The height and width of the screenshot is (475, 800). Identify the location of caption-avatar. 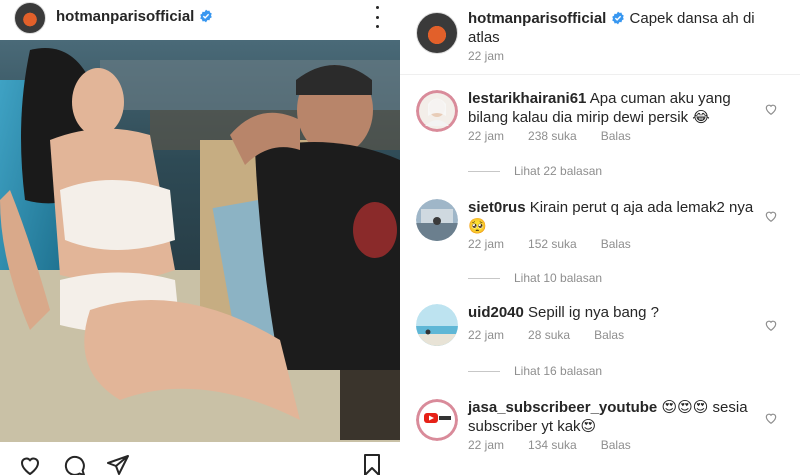
(437, 33).